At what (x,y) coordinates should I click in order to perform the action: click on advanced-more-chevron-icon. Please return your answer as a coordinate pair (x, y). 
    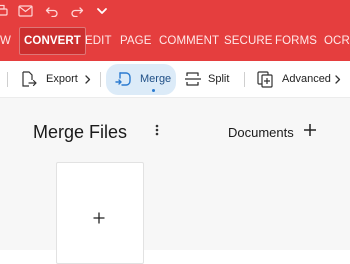
    Looking at the image, I should click on (338, 79).